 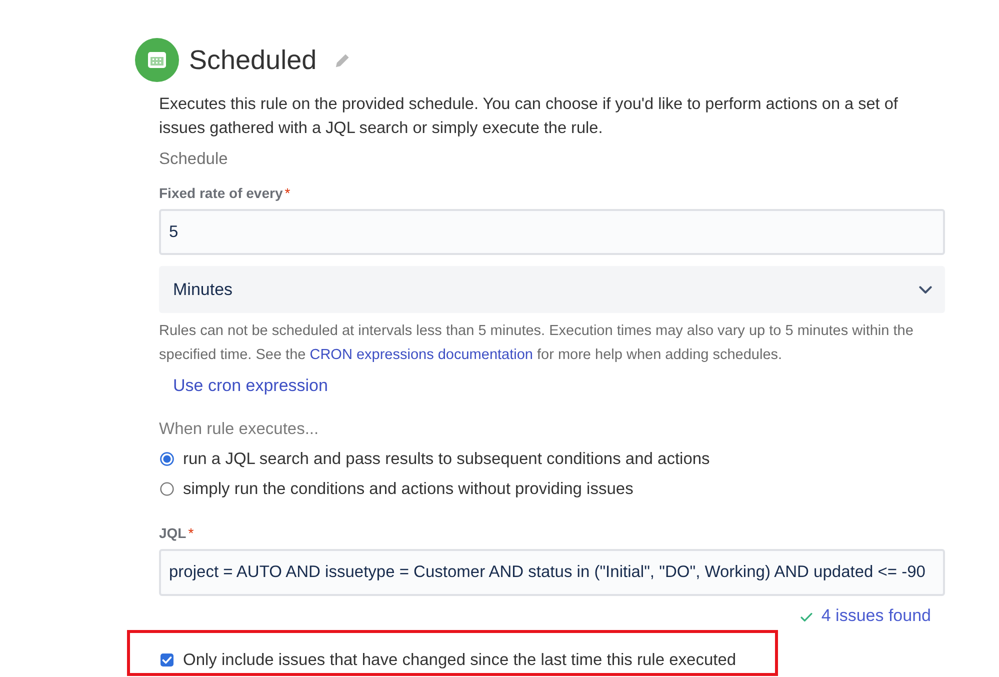 I want to click on calendar-icon, so click(x=157, y=60).